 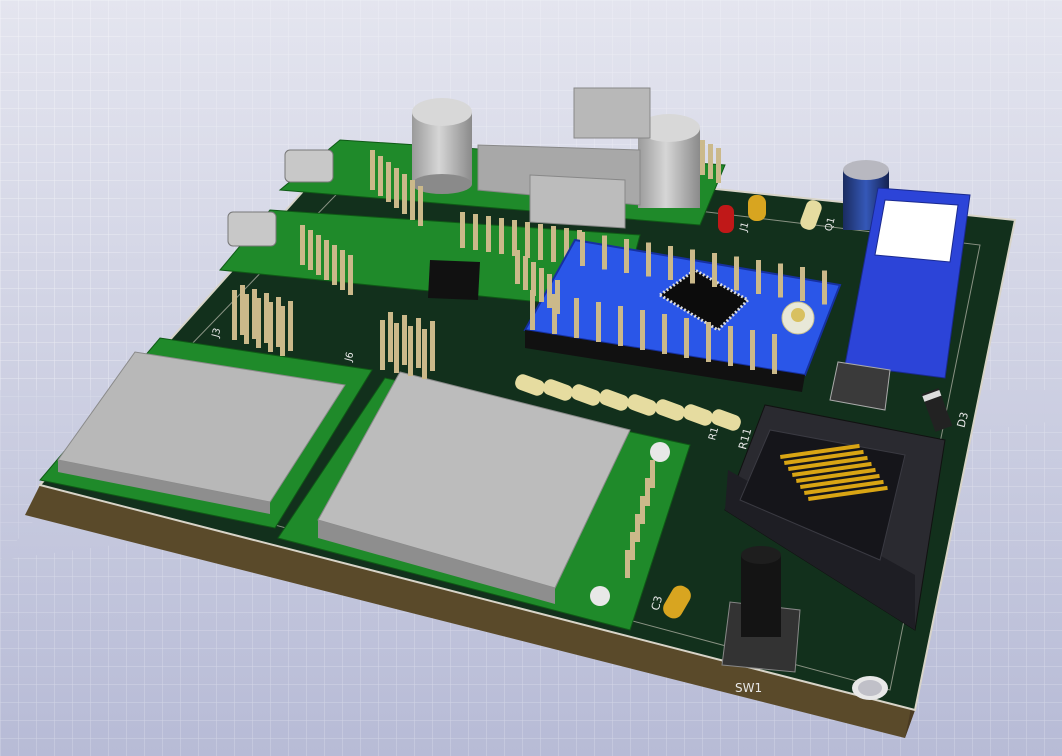 What do you see at coordinates (577, 201) in the screenshot?
I see `inductor-block-front` at bounding box center [577, 201].